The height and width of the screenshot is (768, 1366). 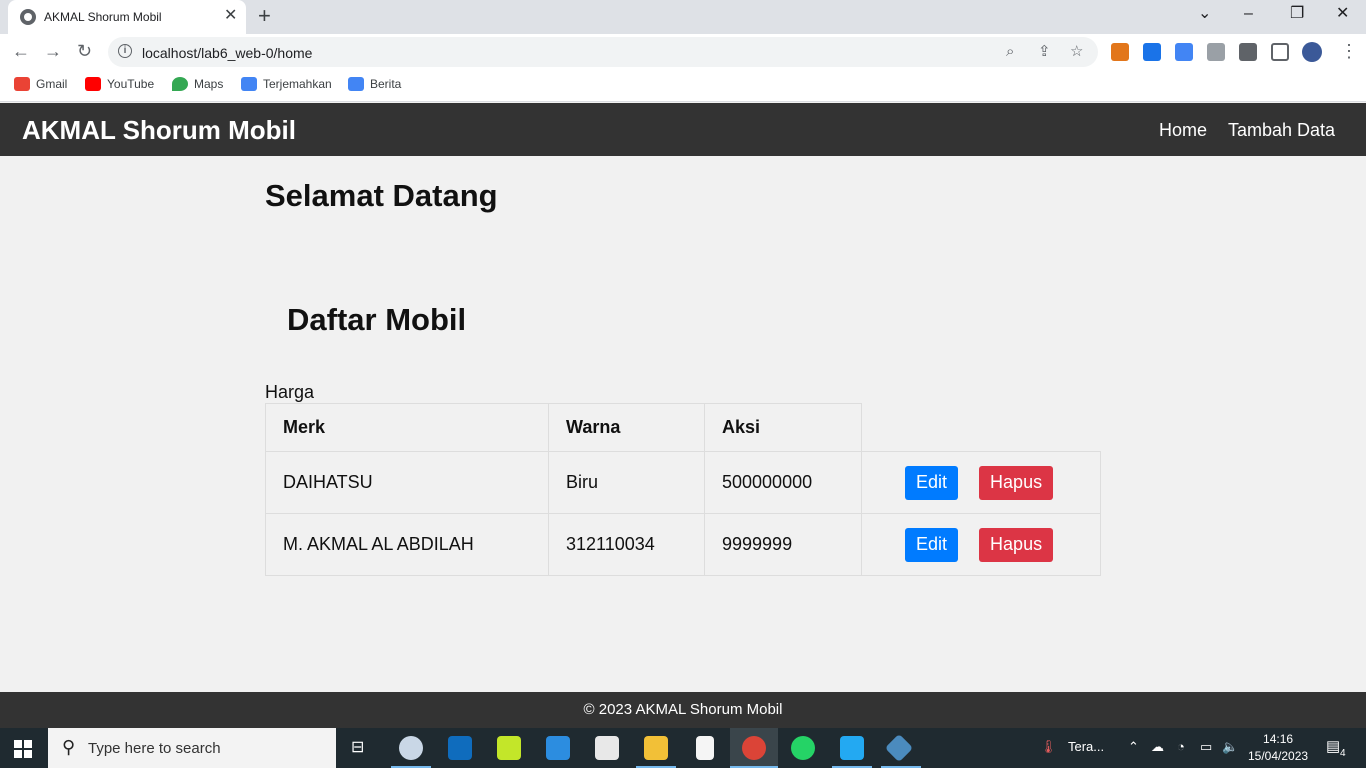 I want to click on task-view-icon: ⊟, so click(x=357, y=747).